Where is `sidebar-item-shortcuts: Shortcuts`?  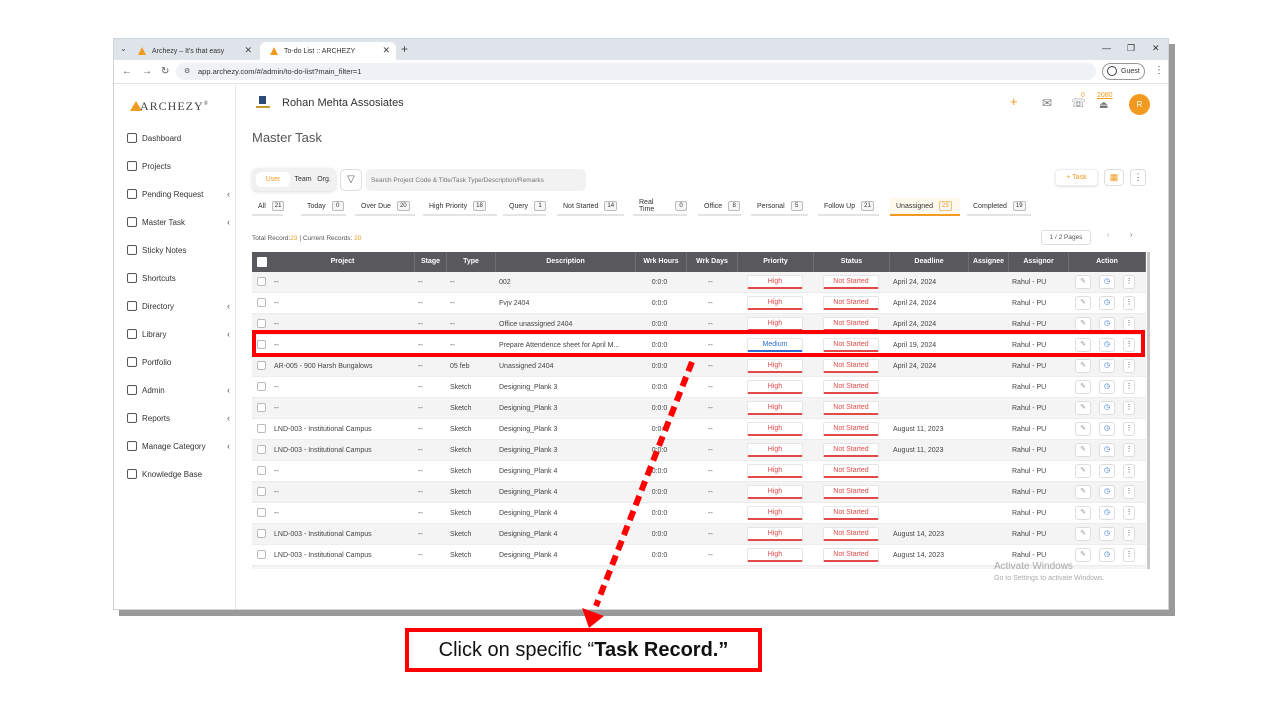
sidebar-item-shortcuts: Shortcuts is located at coordinates (179, 278).